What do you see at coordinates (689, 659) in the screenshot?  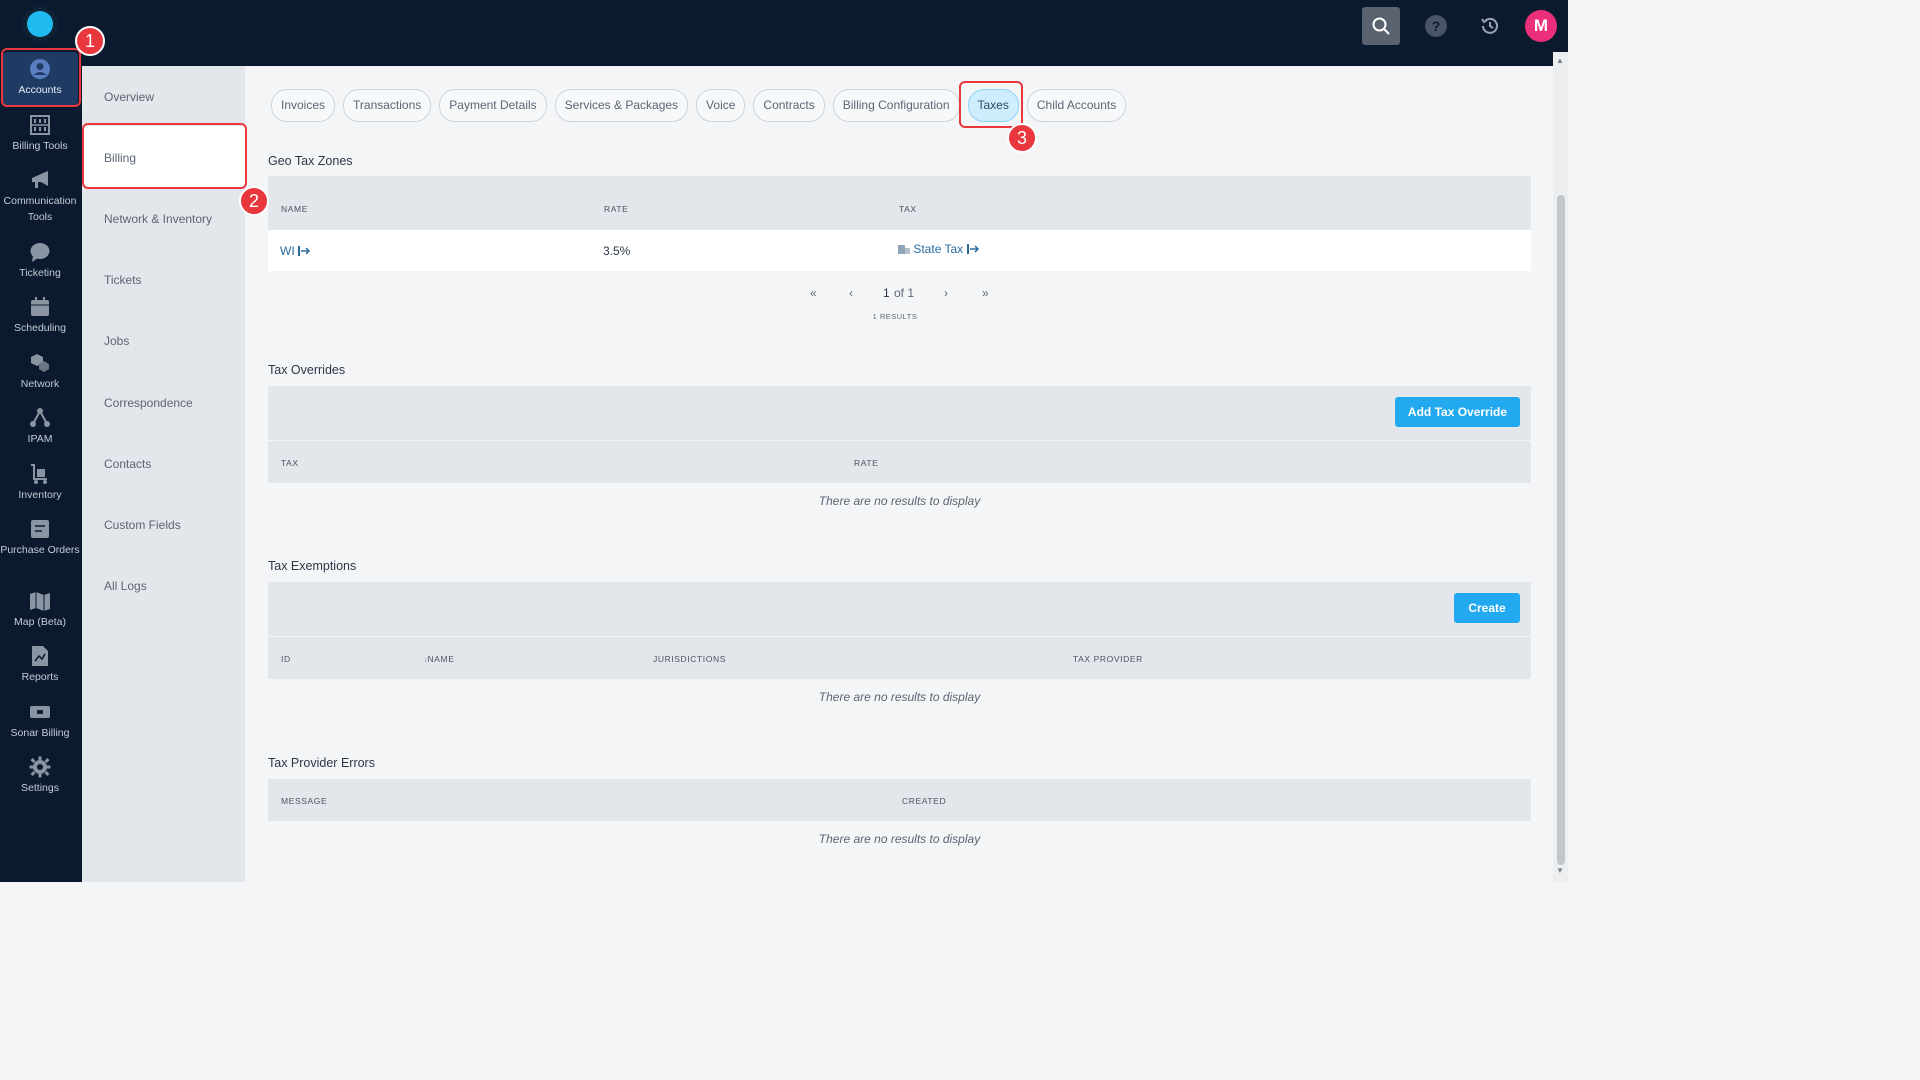 I see `column-header: JURISDICTIONS` at bounding box center [689, 659].